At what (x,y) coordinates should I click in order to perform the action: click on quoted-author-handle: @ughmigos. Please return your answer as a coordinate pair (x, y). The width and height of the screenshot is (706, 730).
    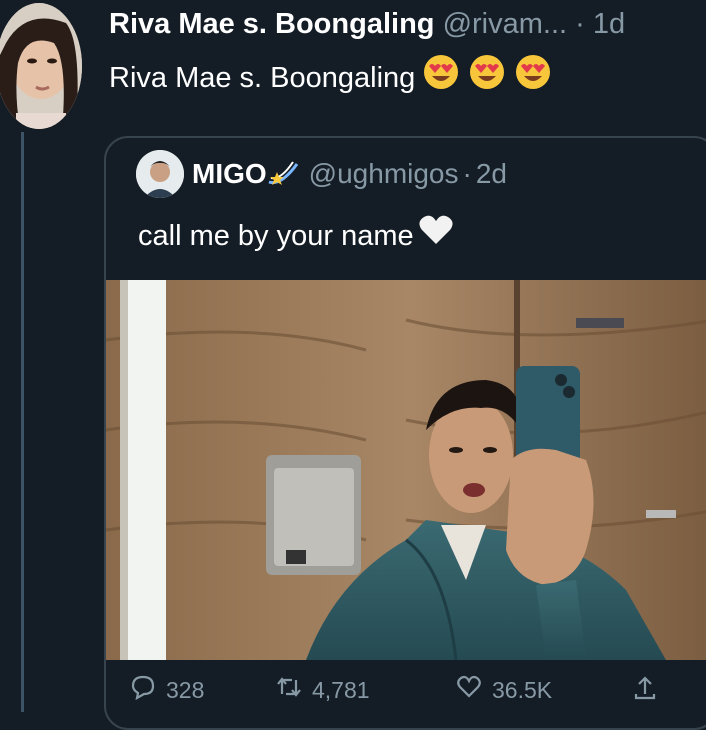
    Looking at the image, I should click on (384, 174).